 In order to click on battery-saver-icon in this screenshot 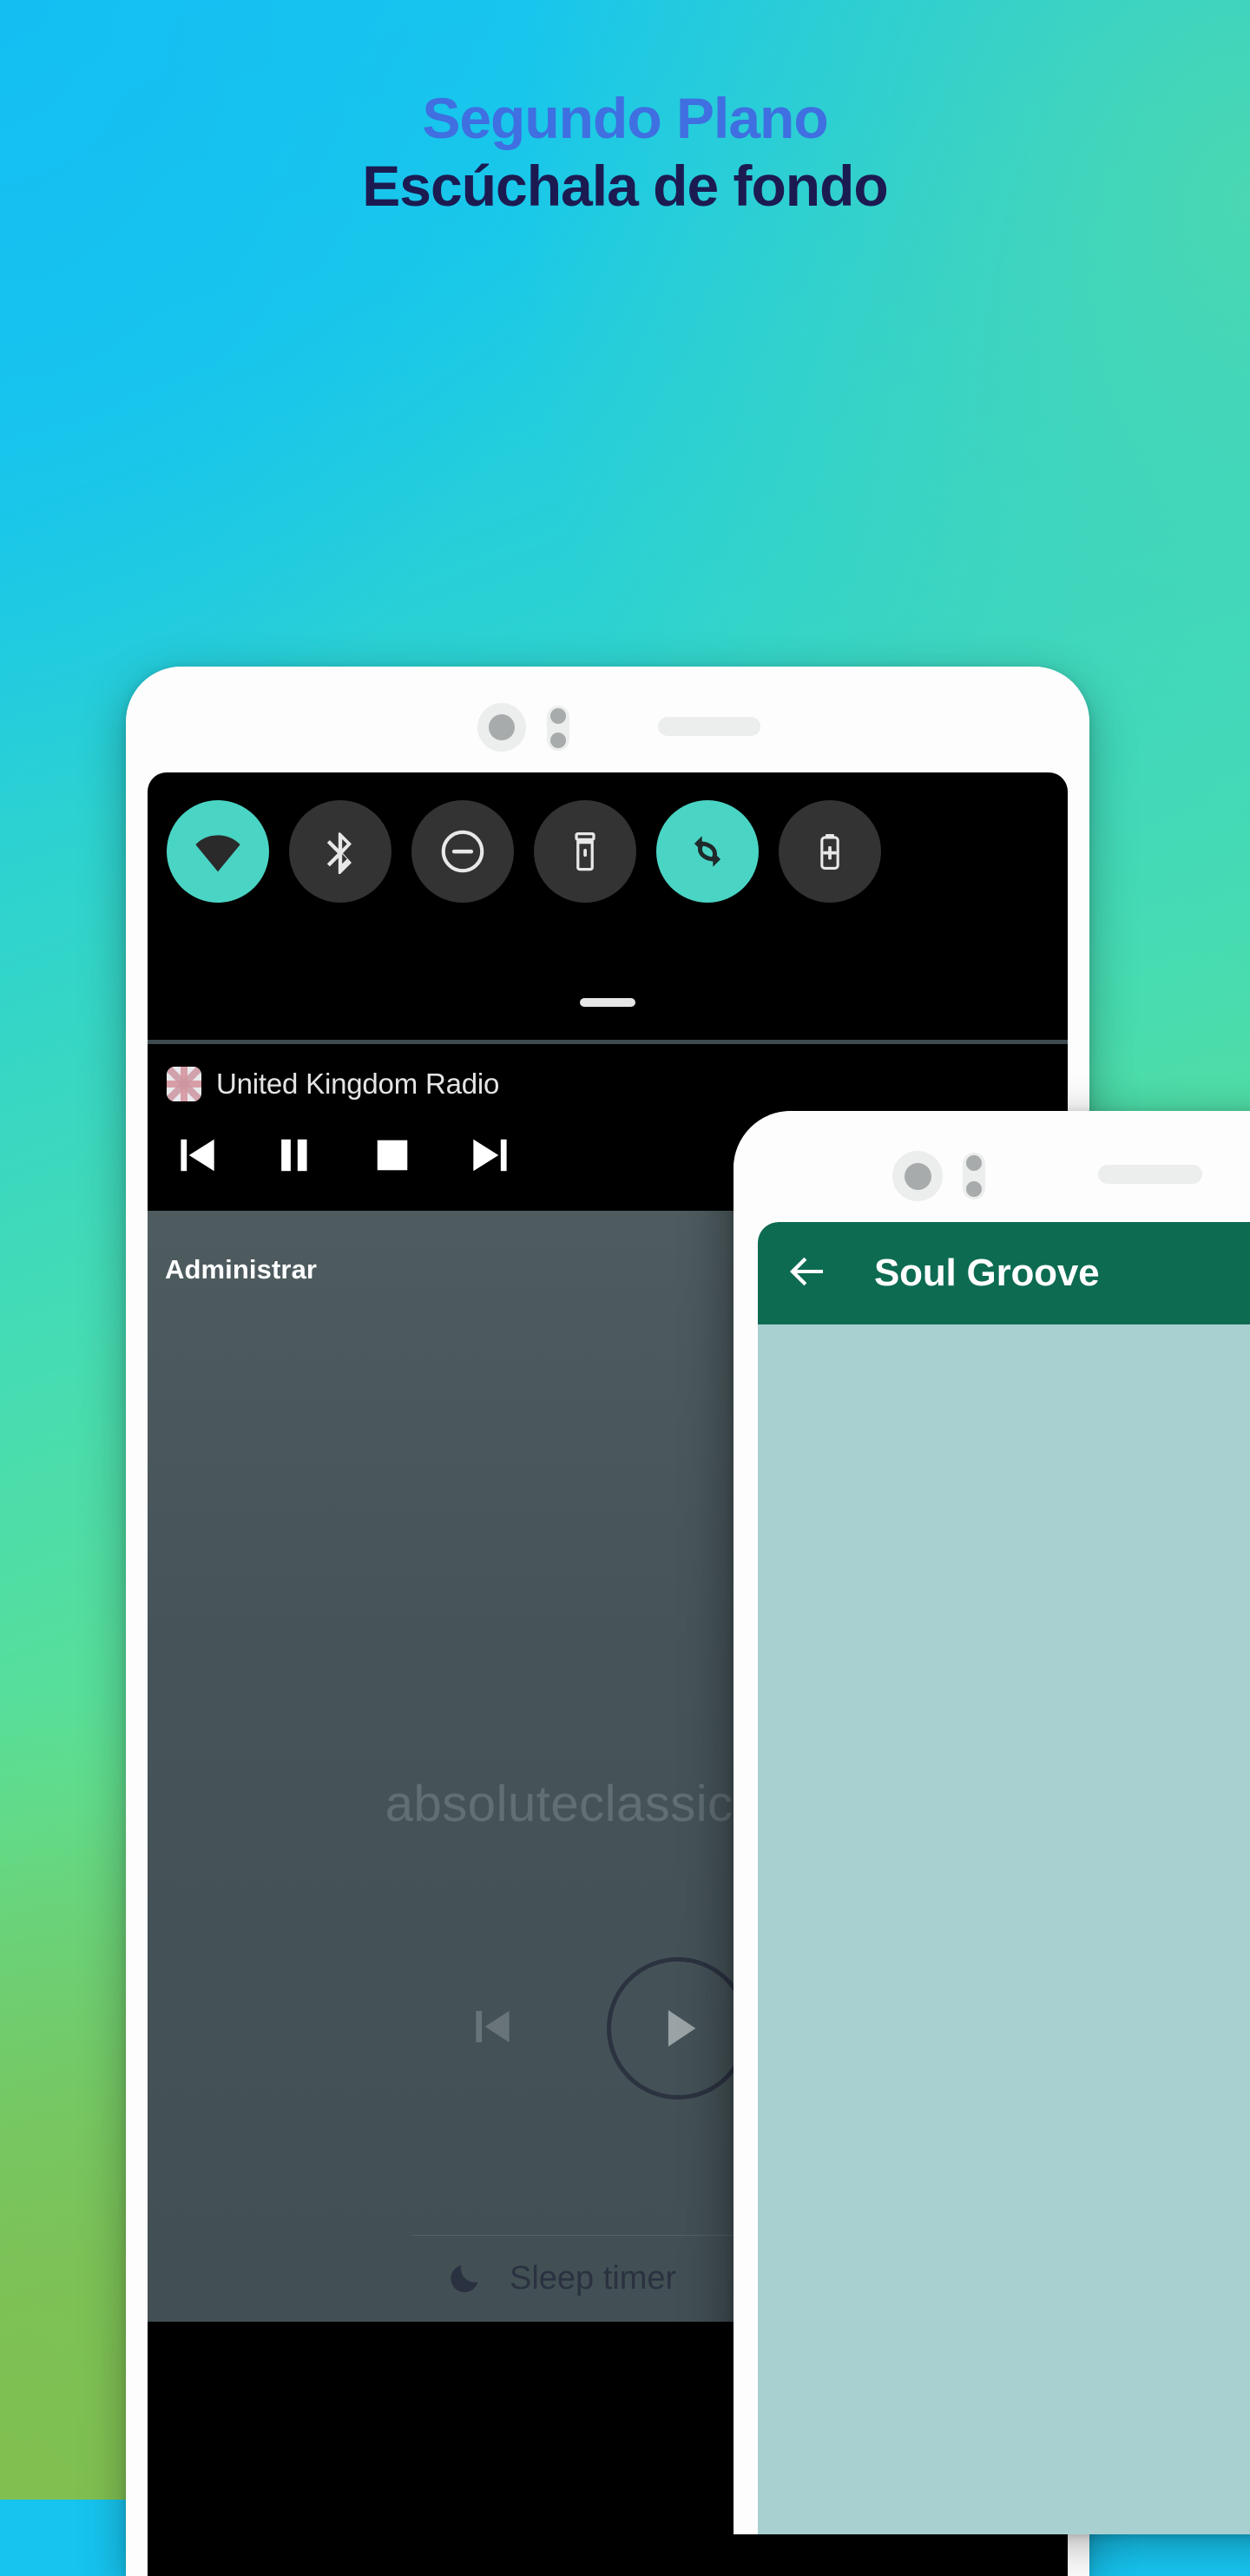, I will do `click(830, 851)`.